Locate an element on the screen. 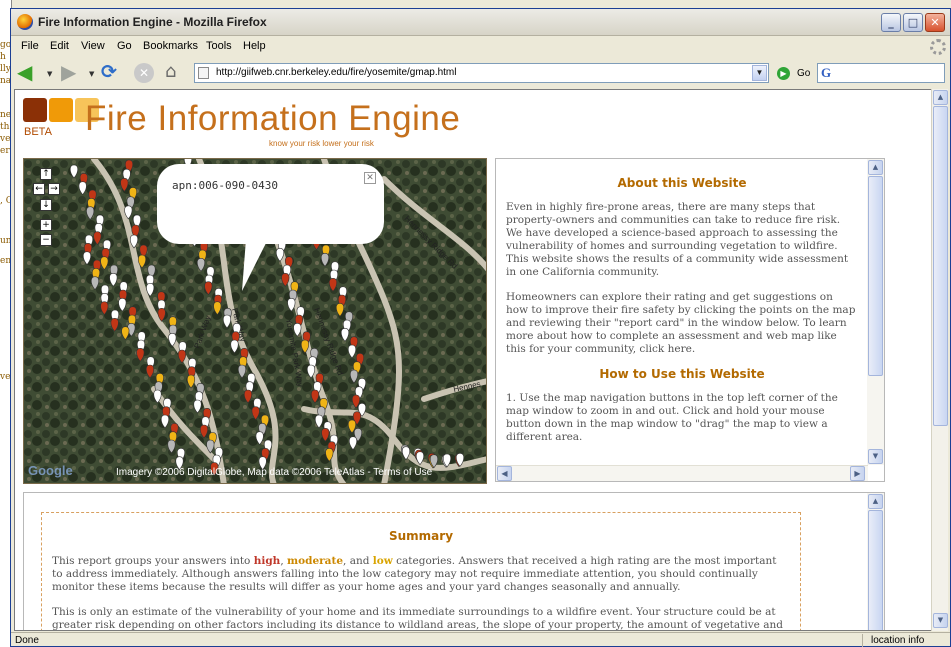  minimize-button: _ is located at coordinates (891, 22).